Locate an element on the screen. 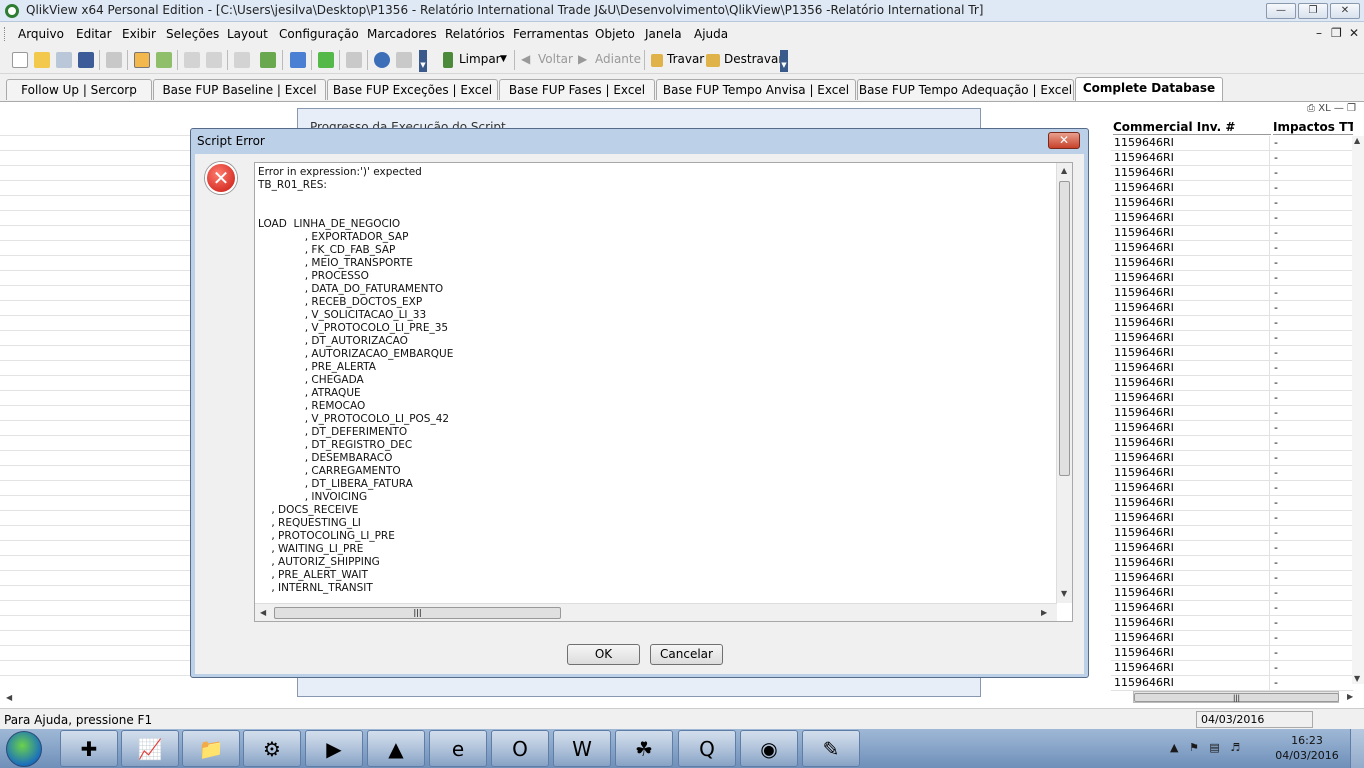 Image resolution: width=1364 pixels, height=768 pixels. help-icon is located at coordinates (382, 60).